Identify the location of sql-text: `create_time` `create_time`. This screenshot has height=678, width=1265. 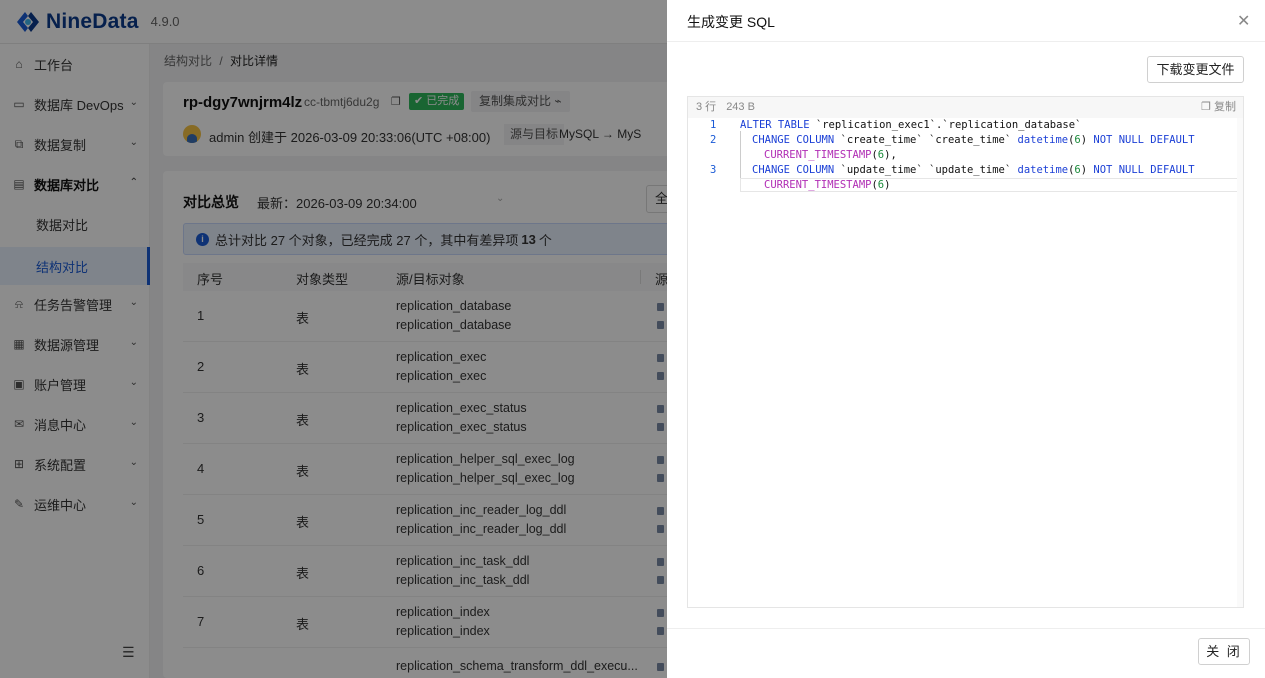
(926, 140).